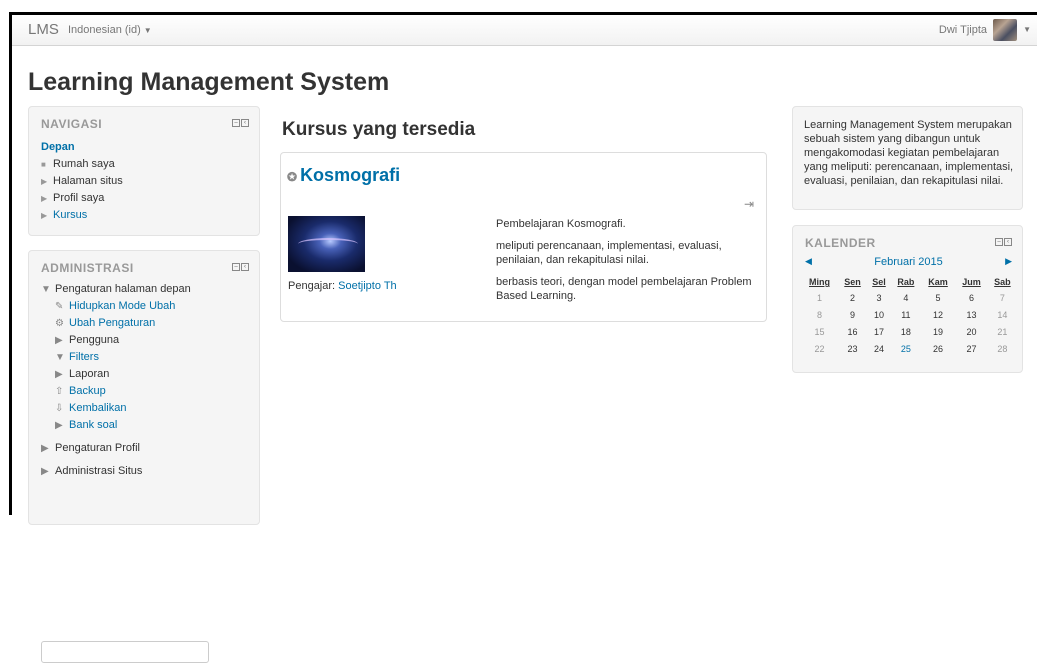 The width and height of the screenshot is (1037, 663). I want to click on summary-paragraph: Pembelajaran Kosmografi., so click(561, 224).